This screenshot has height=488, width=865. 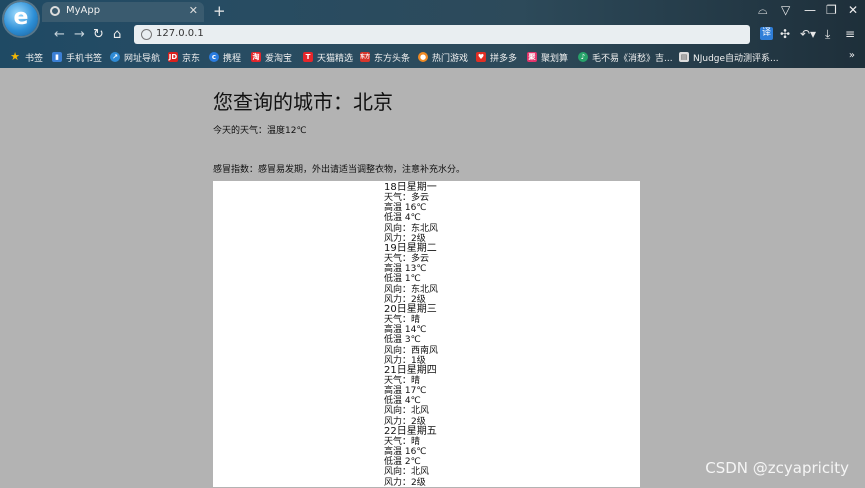 I want to click on menu-icon: ≡, so click(x=850, y=34).